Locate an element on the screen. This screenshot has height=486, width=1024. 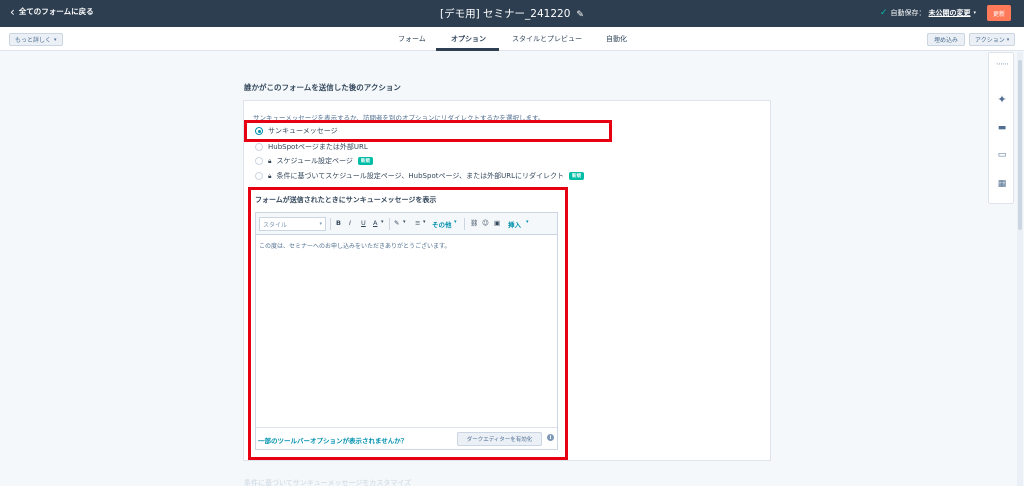
actions-button: アクション ▾ is located at coordinates (992, 39).